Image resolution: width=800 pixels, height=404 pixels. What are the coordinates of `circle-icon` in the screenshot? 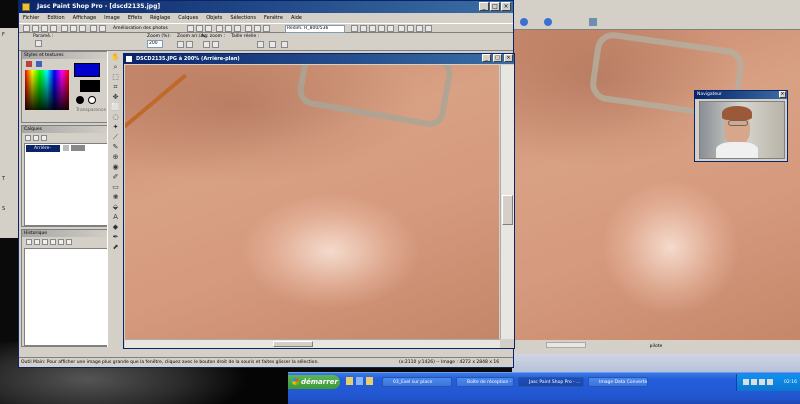 It's located at (401, 28).